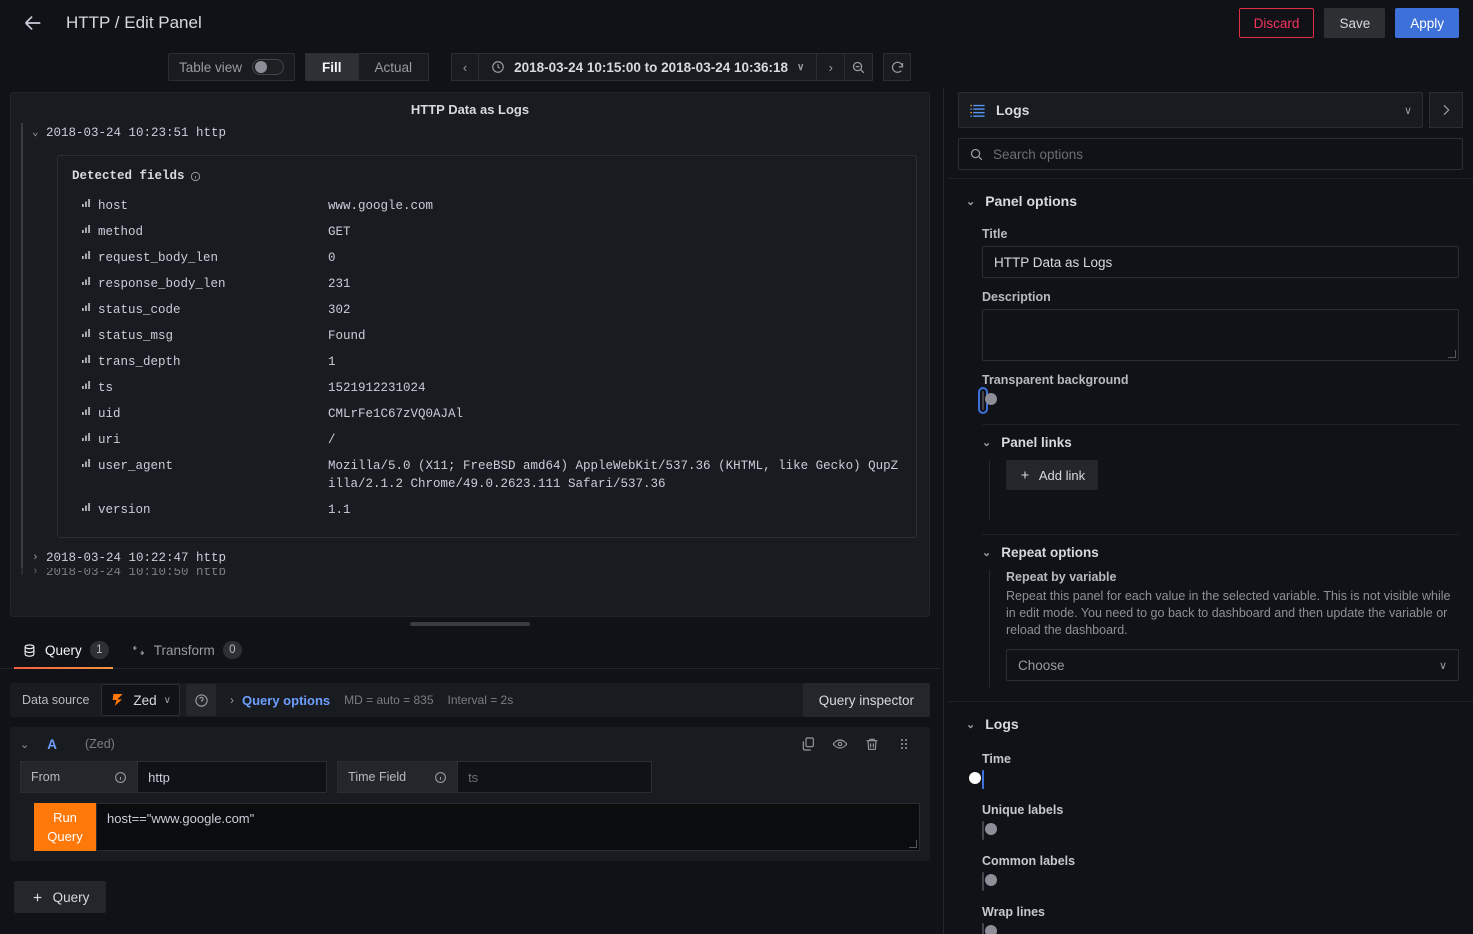 Image resolution: width=1473 pixels, height=934 pixels. What do you see at coordinates (487, 510) in the screenshot?
I see `detected-field-row: version 1.1` at bounding box center [487, 510].